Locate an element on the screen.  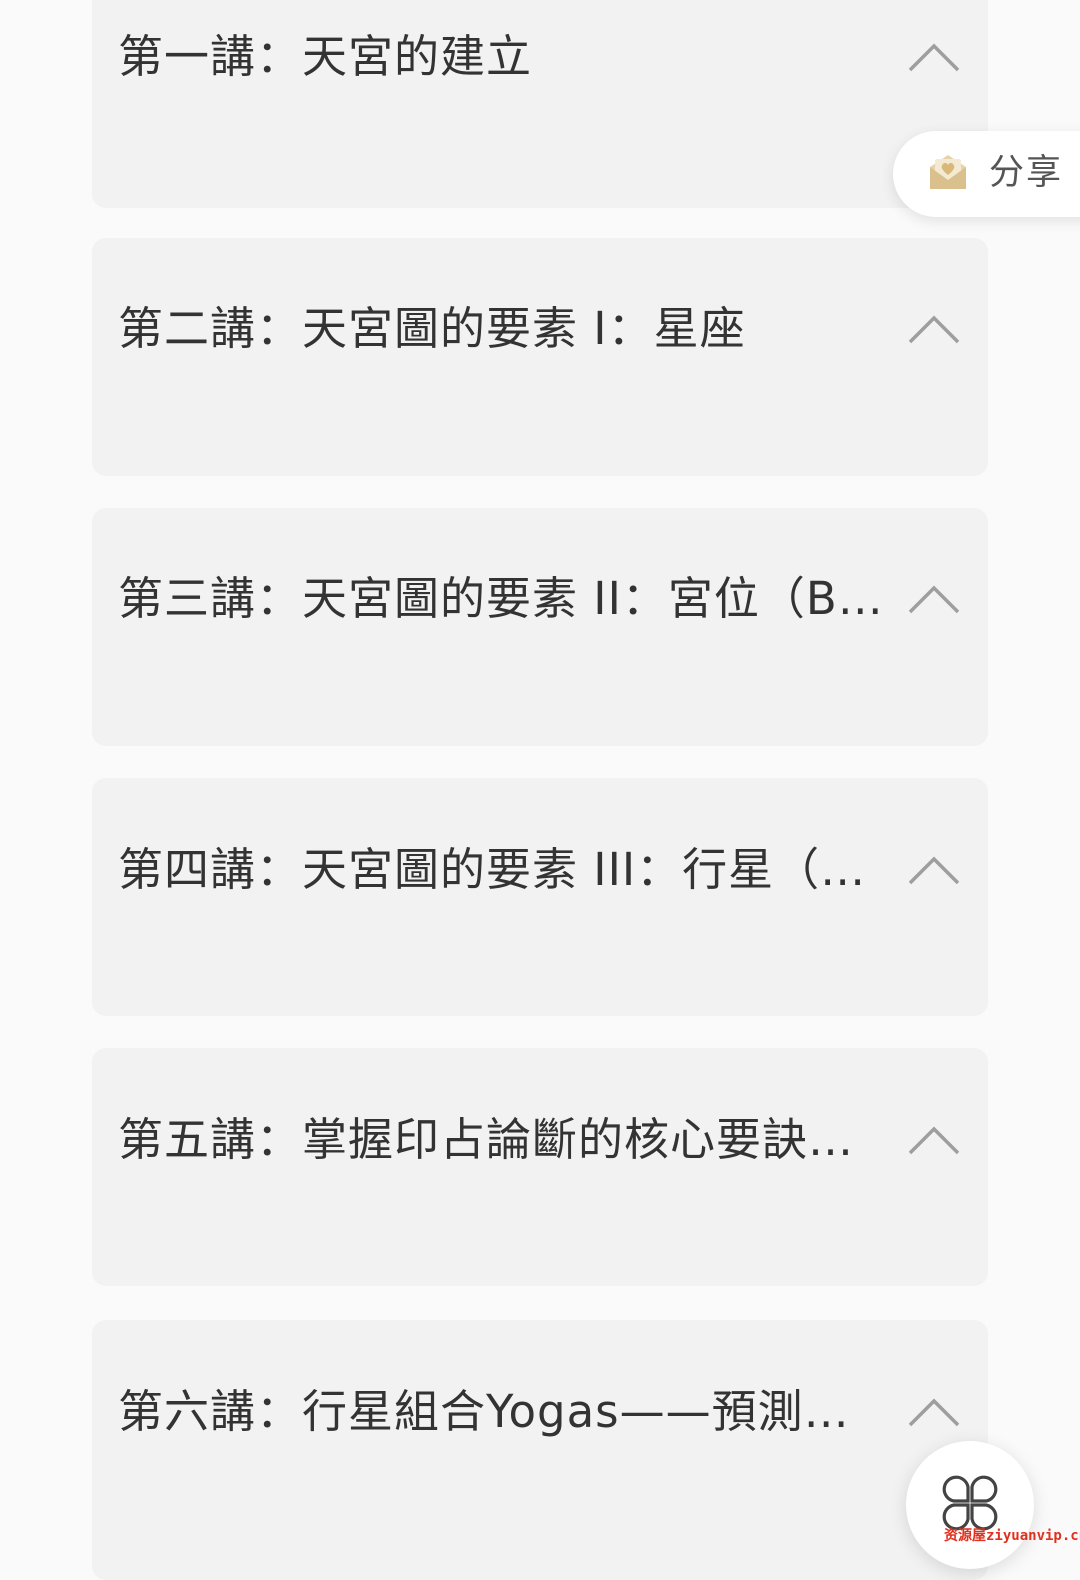
watermark: 资源屋ziyuanvip.cn is located at coordinates (1012, 1536).